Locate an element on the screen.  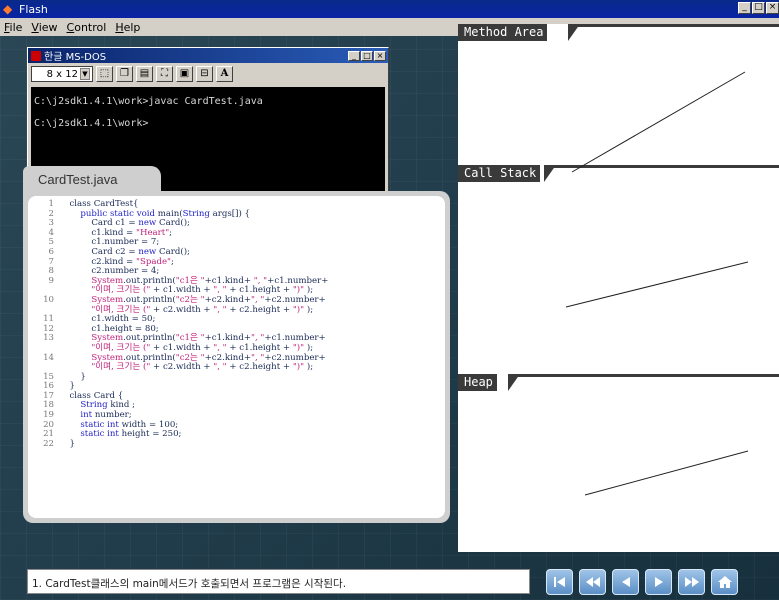
fullscreen-icon: ⛶ is located at coordinates (164, 74).